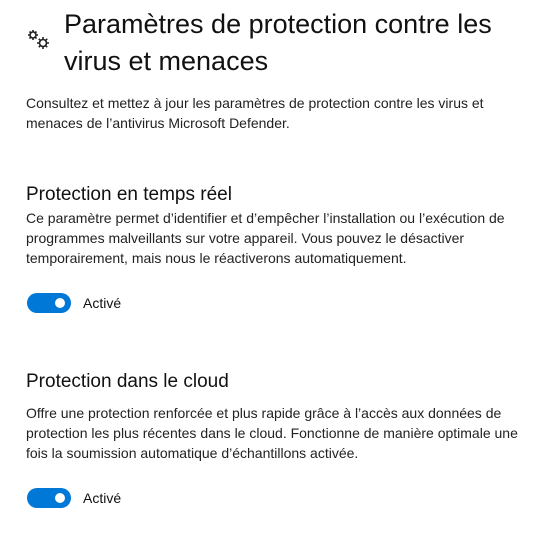  Describe the element at coordinates (129, 194) in the screenshot. I see `realtime-title: Protection en temps réel` at that location.